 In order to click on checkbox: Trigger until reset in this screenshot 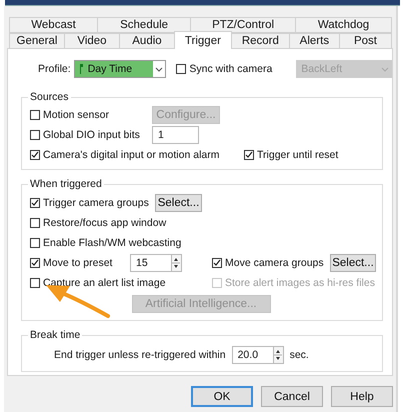, I will do `click(313, 155)`.